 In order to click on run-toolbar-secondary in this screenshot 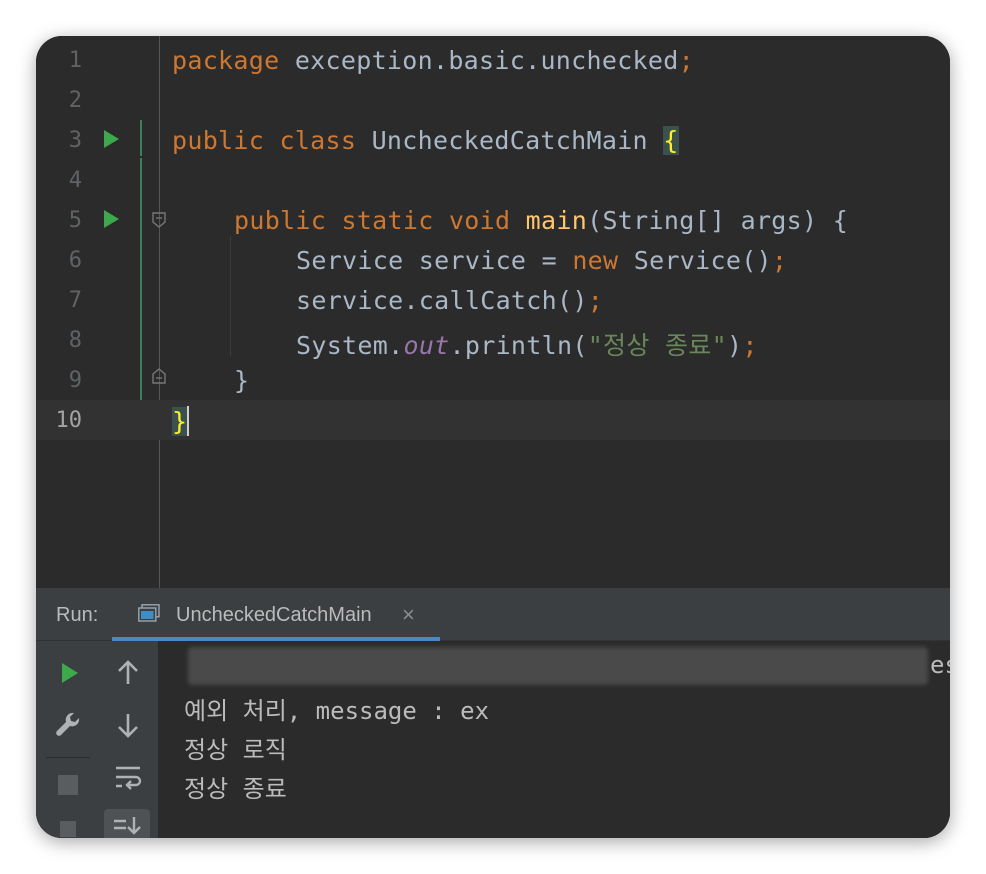, I will do `click(128, 739)`.